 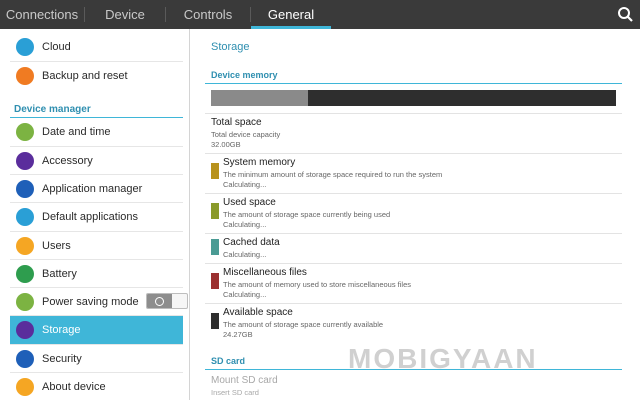 What do you see at coordinates (215, 321) in the screenshot?
I see `available-space-swatch` at bounding box center [215, 321].